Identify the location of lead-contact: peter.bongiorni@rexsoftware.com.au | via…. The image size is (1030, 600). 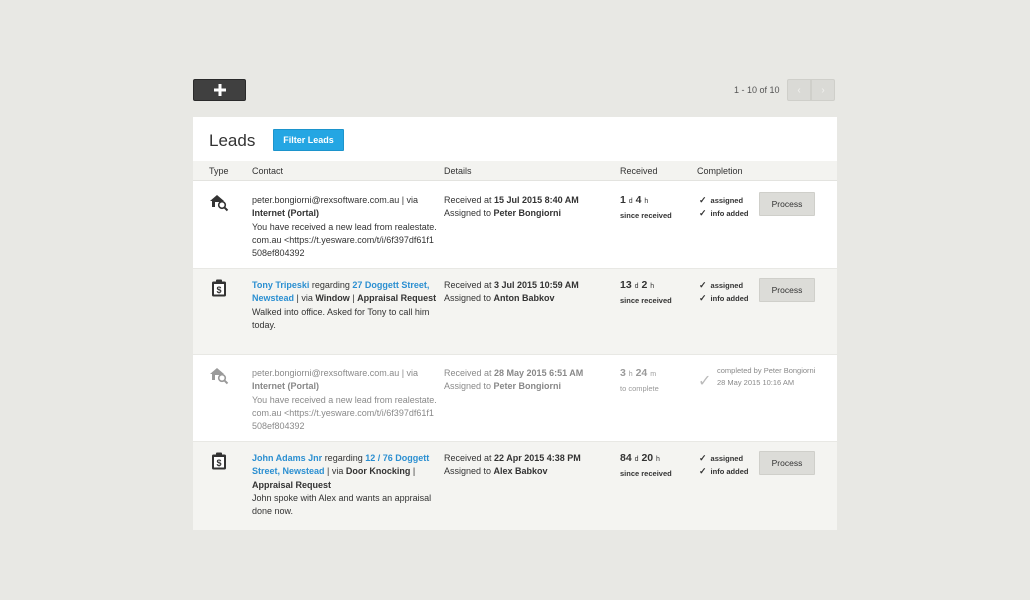
(345, 227).